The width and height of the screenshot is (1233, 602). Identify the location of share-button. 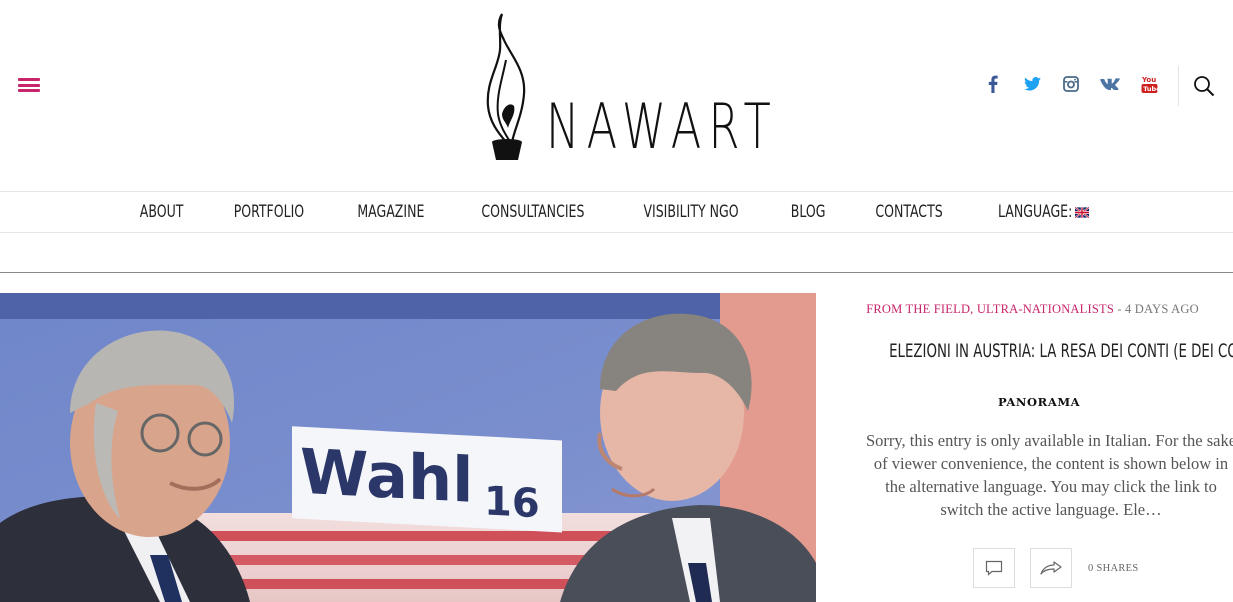
(1051, 568).